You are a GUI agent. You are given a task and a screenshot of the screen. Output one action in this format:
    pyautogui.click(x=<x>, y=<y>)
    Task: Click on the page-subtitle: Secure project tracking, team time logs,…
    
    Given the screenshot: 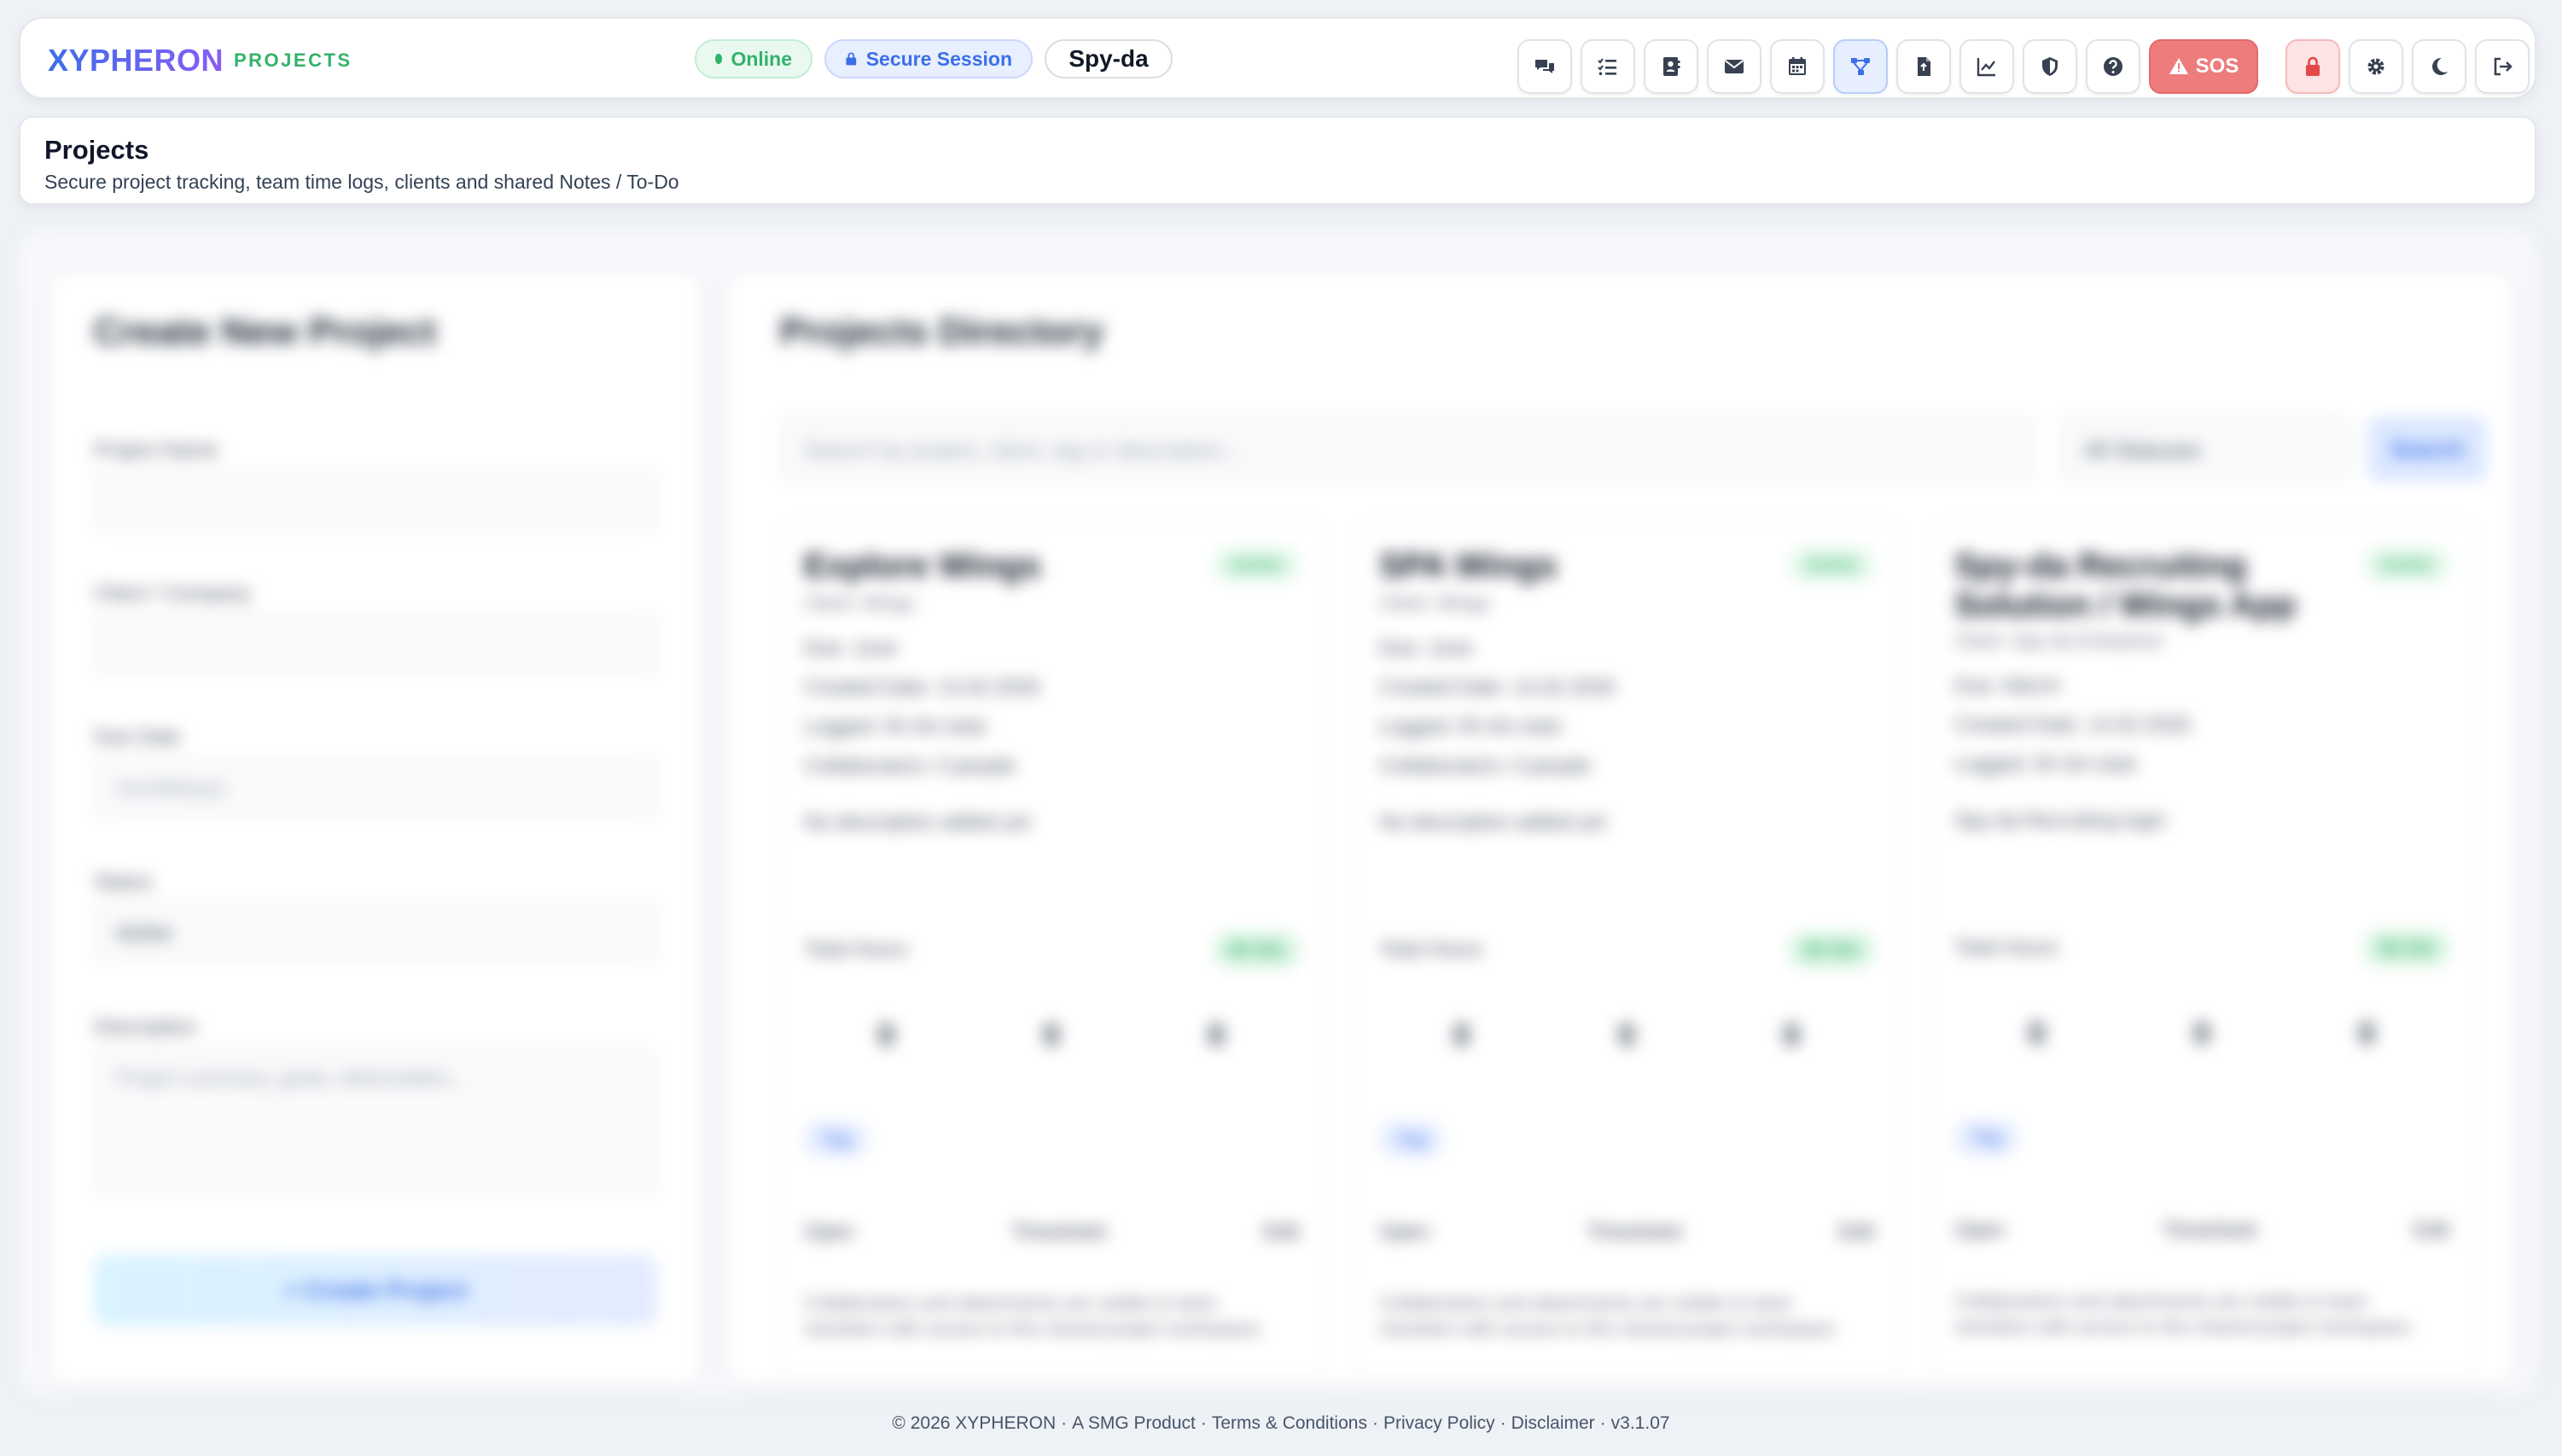 What is the action you would take?
    pyautogui.click(x=361, y=182)
    